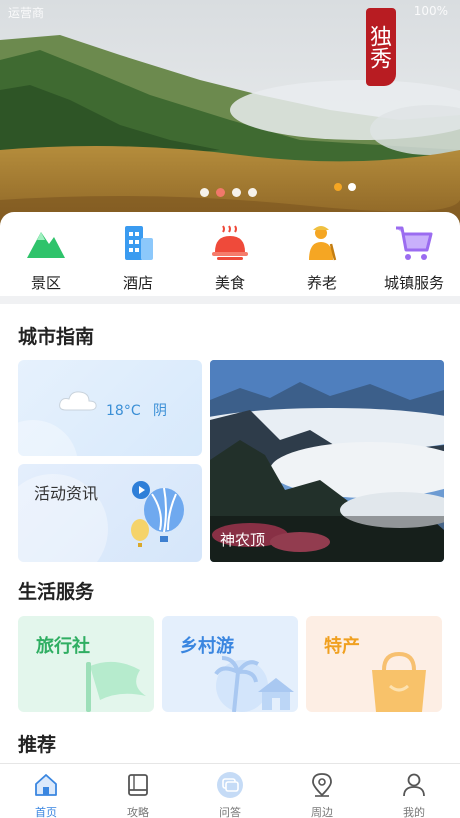  What do you see at coordinates (220, 192) in the screenshot?
I see `banner-dot-active` at bounding box center [220, 192].